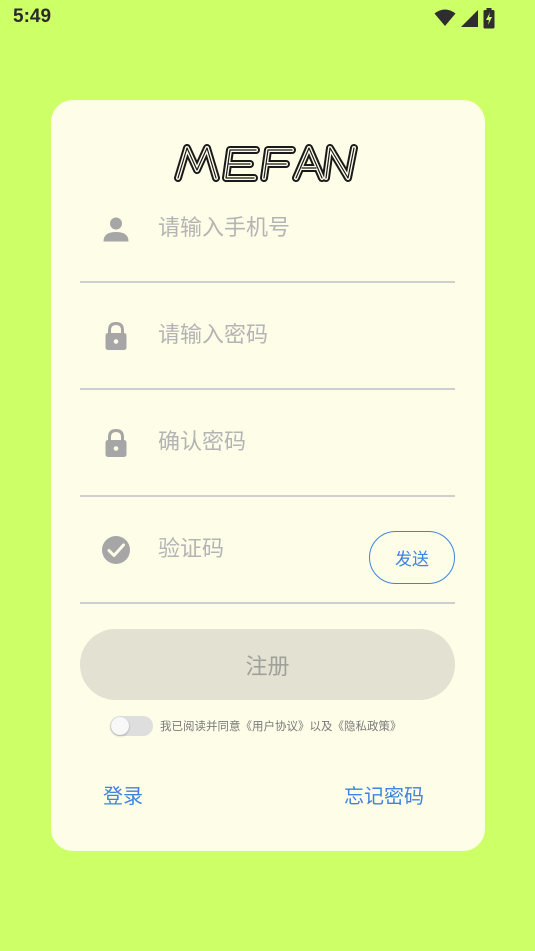  Describe the element at coordinates (267, 664) in the screenshot. I see `register-button: 注册` at that location.